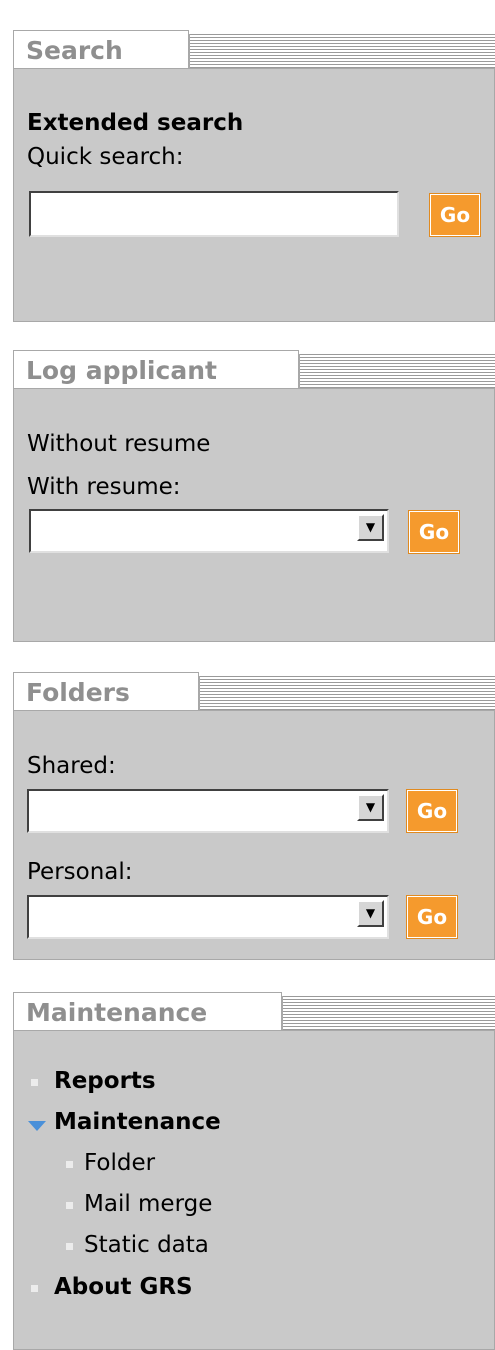 The width and height of the screenshot is (495, 1350). I want to click on submenu-item-mail-merge: Mail merge, so click(148, 1204).